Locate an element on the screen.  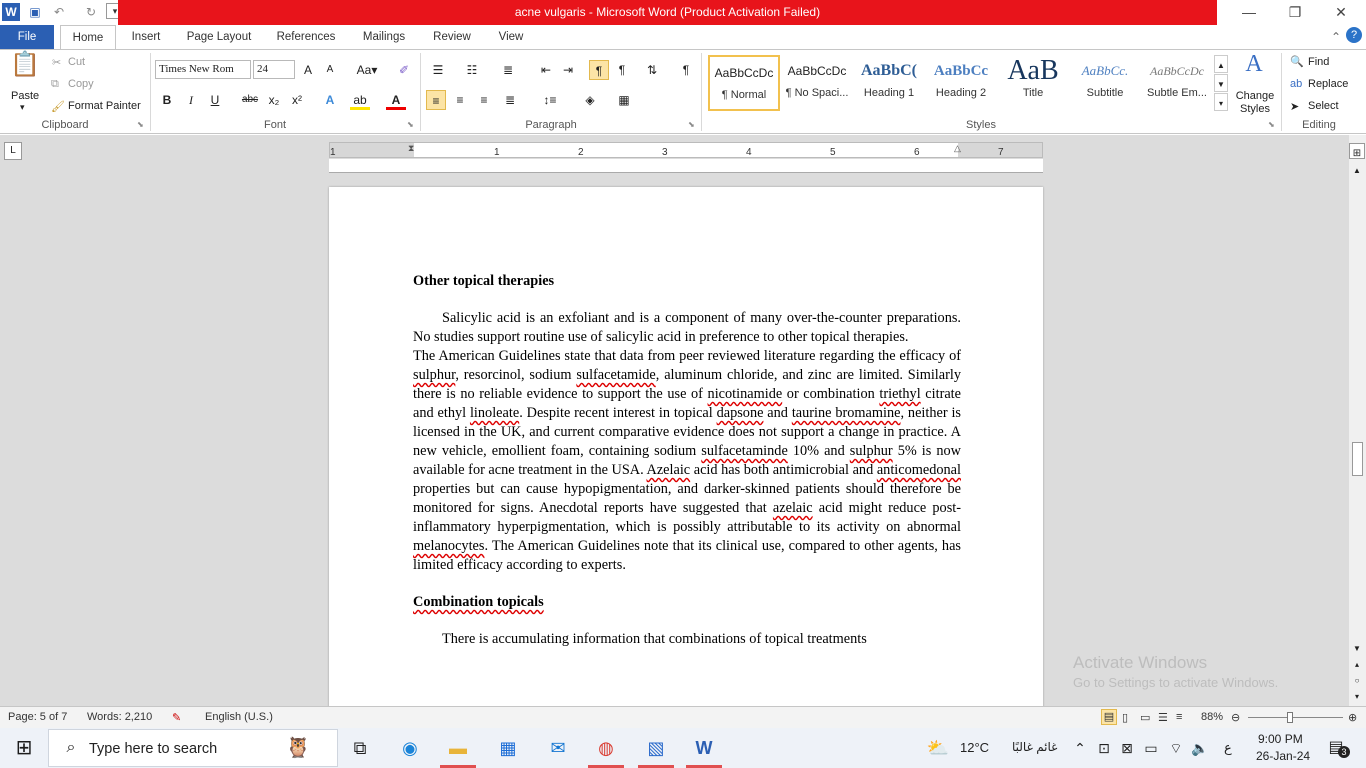
tab-selector-button: L is located at coordinates (13, 151).